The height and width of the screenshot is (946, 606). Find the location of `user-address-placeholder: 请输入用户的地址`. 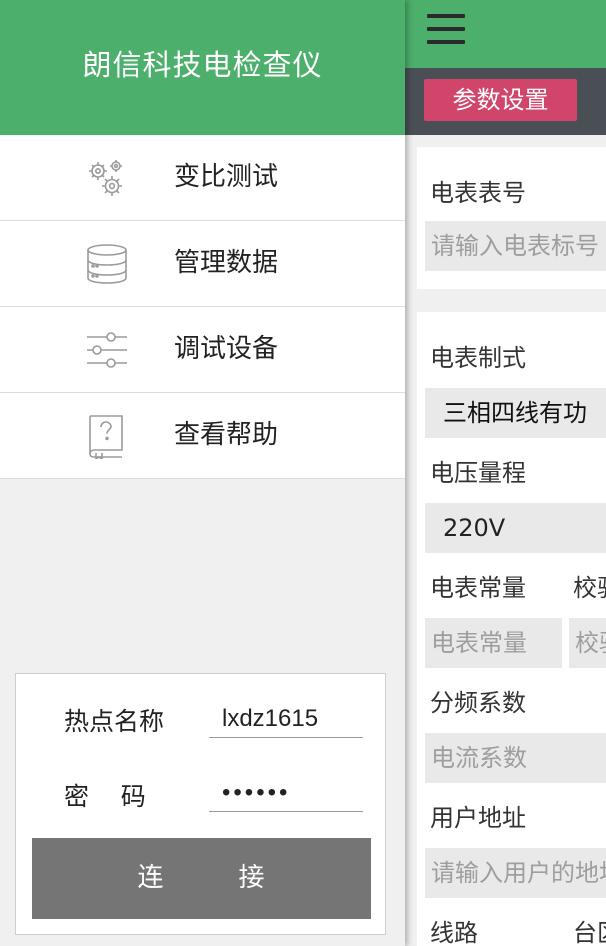

user-address-placeholder: 请输入用户的地址 is located at coordinates (518, 873).